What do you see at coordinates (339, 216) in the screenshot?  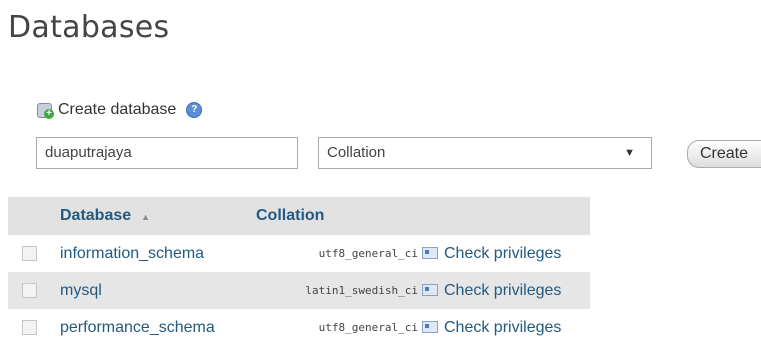 I see `header-collation: Collation` at bounding box center [339, 216].